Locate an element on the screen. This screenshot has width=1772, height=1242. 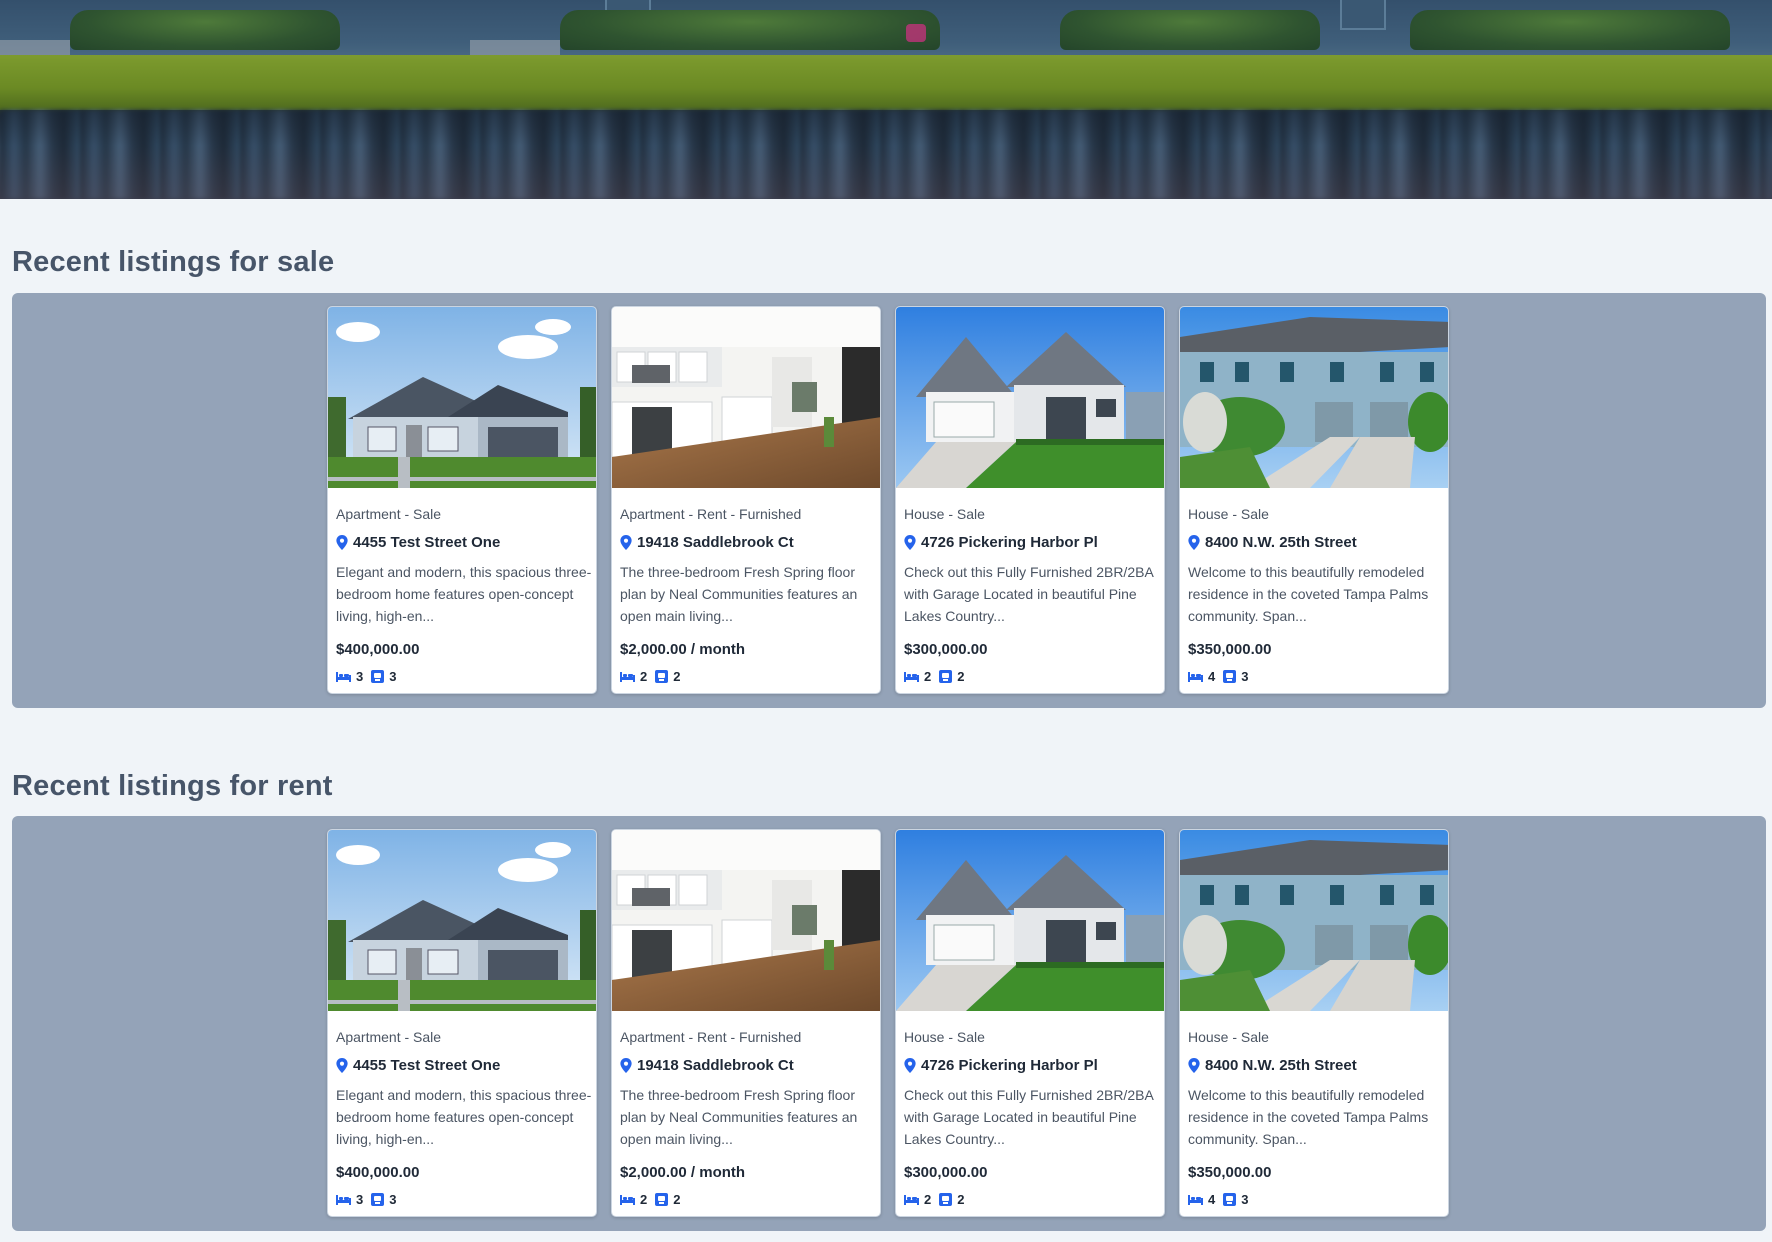
listing-type: Apartment - Sale is located at coordinates (389, 1037).